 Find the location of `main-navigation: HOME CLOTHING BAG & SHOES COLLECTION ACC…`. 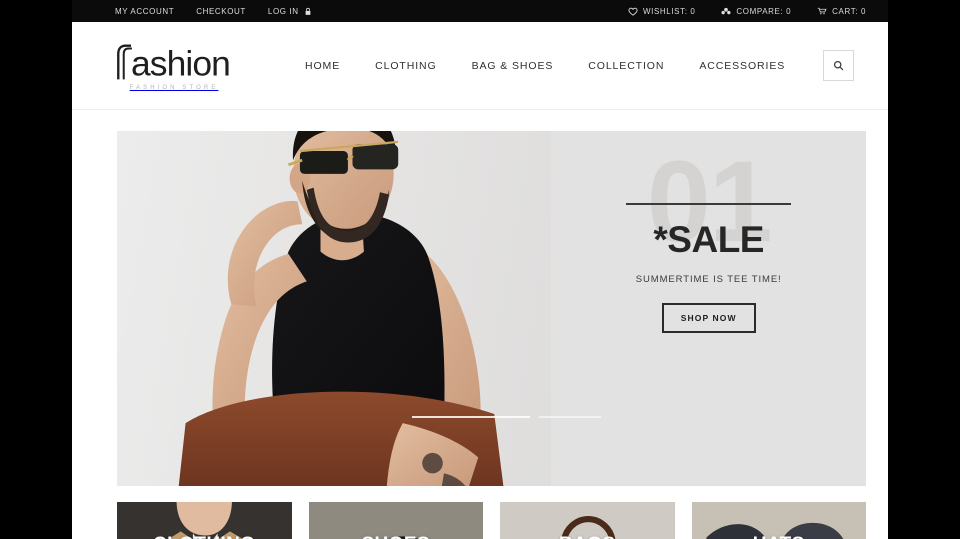

main-navigation: HOME CLOTHING BAG & SHOES COLLECTION ACC… is located at coordinates (545, 66).